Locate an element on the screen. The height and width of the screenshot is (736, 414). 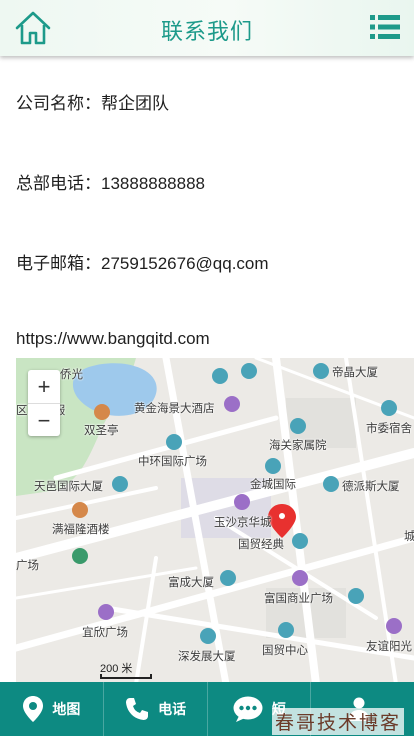
website-link: https://www.bangqitd.com is located at coordinates (113, 339).